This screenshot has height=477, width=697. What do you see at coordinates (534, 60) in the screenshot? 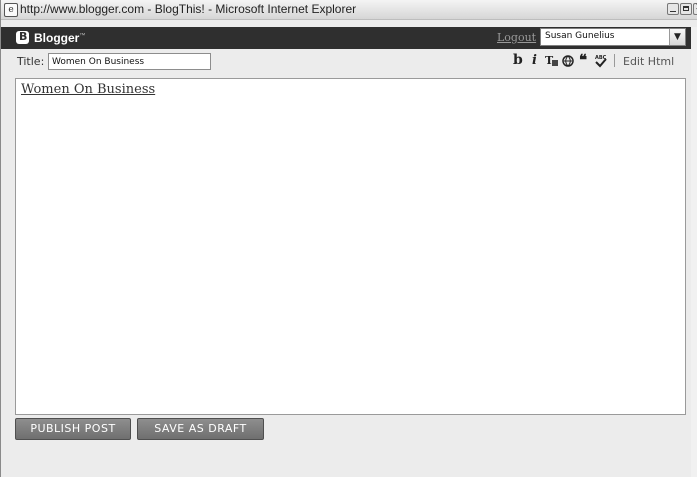
I see `italic-icon: i` at bounding box center [534, 60].